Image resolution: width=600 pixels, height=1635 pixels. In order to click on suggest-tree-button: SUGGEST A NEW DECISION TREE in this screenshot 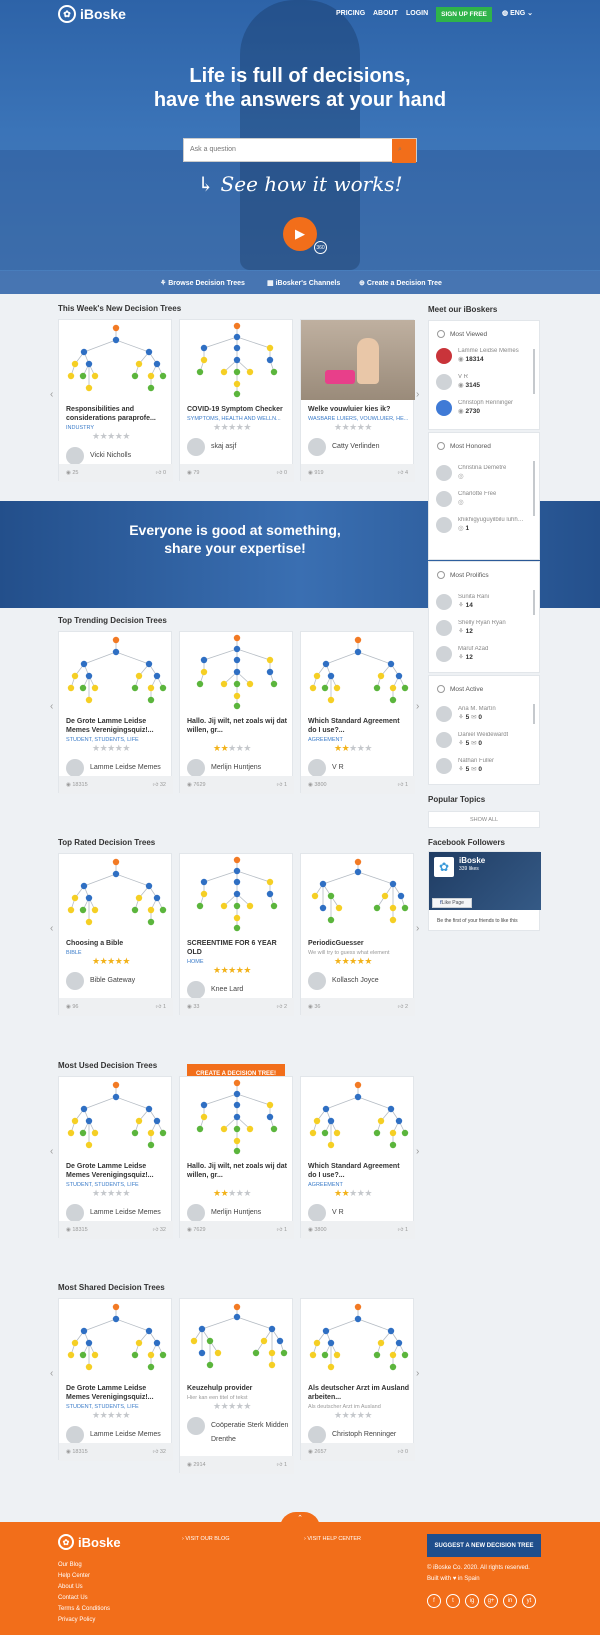, I will do `click(484, 1545)`.